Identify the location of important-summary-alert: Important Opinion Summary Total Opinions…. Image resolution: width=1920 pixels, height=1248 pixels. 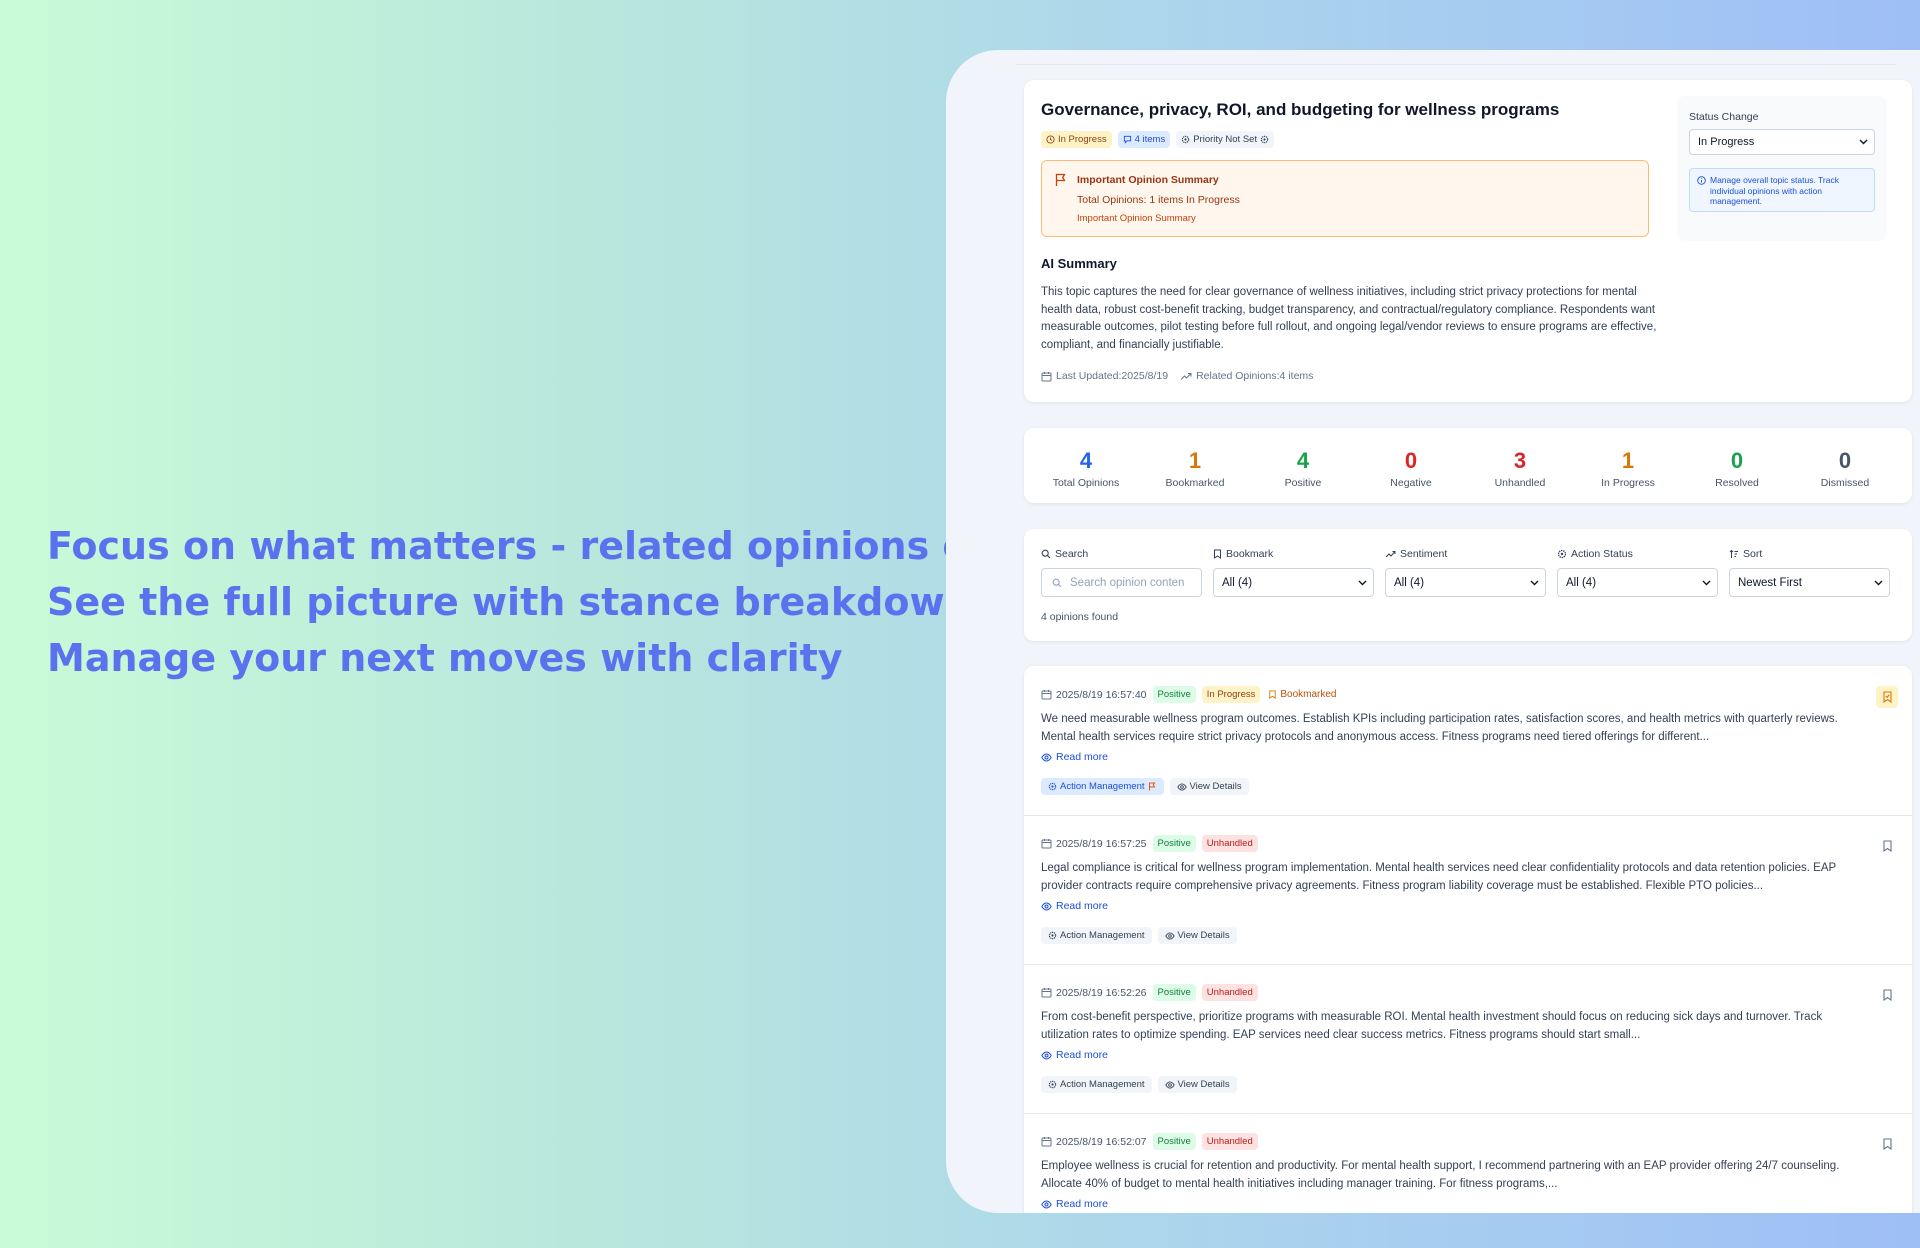
(1345, 198).